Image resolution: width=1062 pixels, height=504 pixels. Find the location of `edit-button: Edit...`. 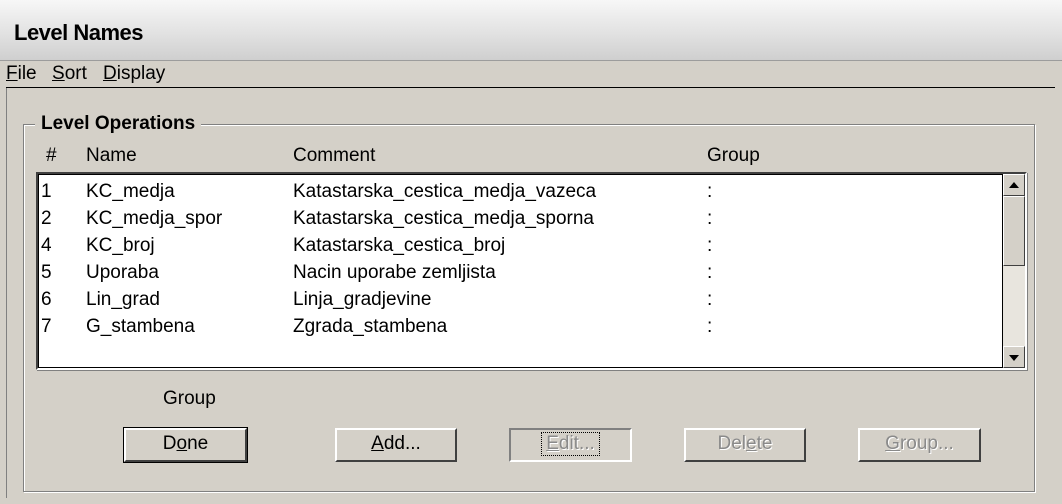

edit-button: Edit... is located at coordinates (570, 445).